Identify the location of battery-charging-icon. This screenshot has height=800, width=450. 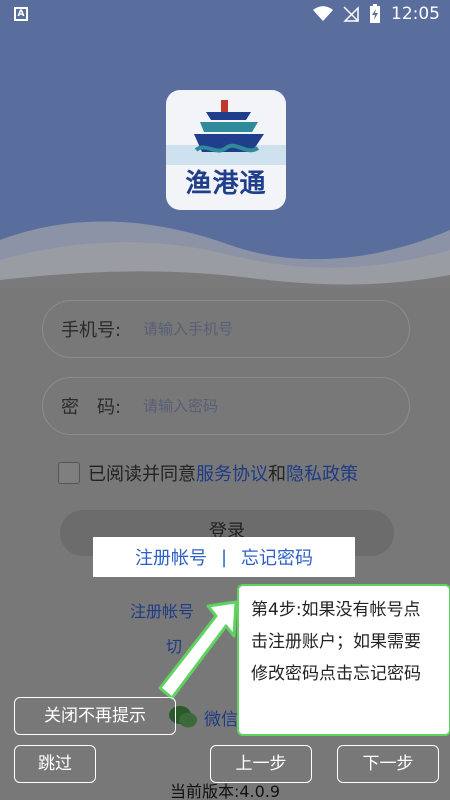
(375, 13).